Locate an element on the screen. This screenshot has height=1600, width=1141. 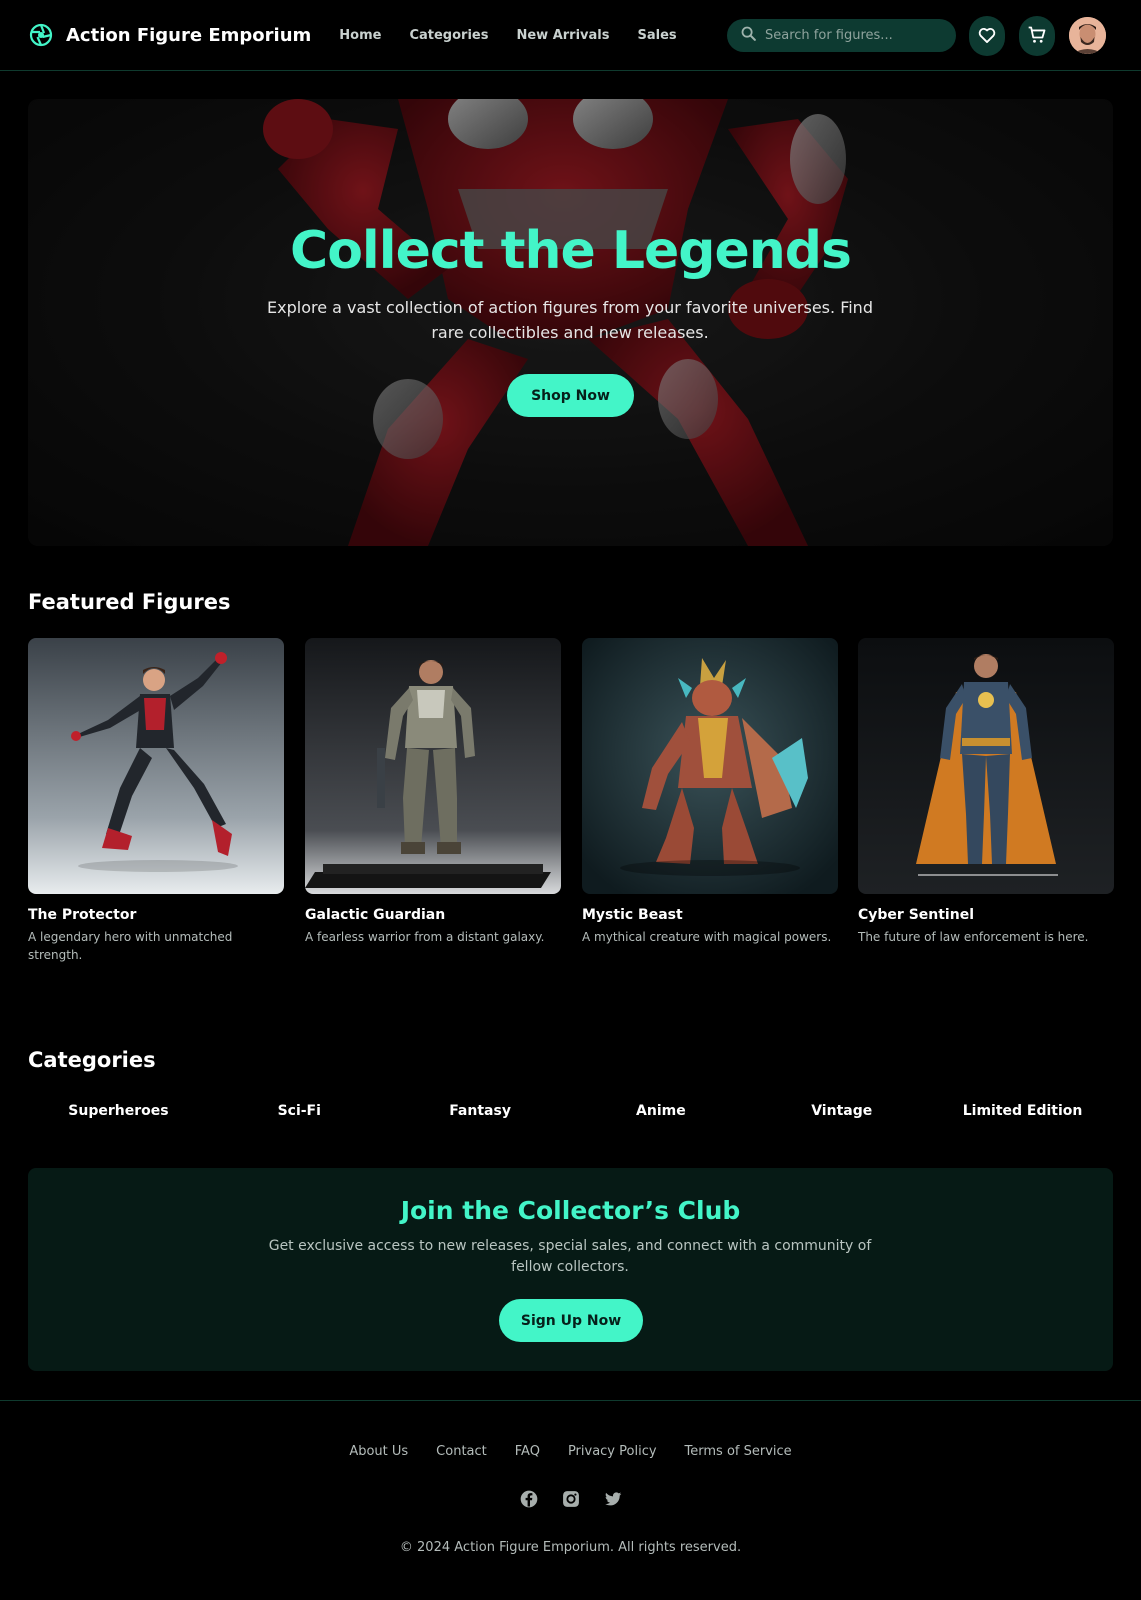
footer-link-about: About Us is located at coordinates (378, 1451).